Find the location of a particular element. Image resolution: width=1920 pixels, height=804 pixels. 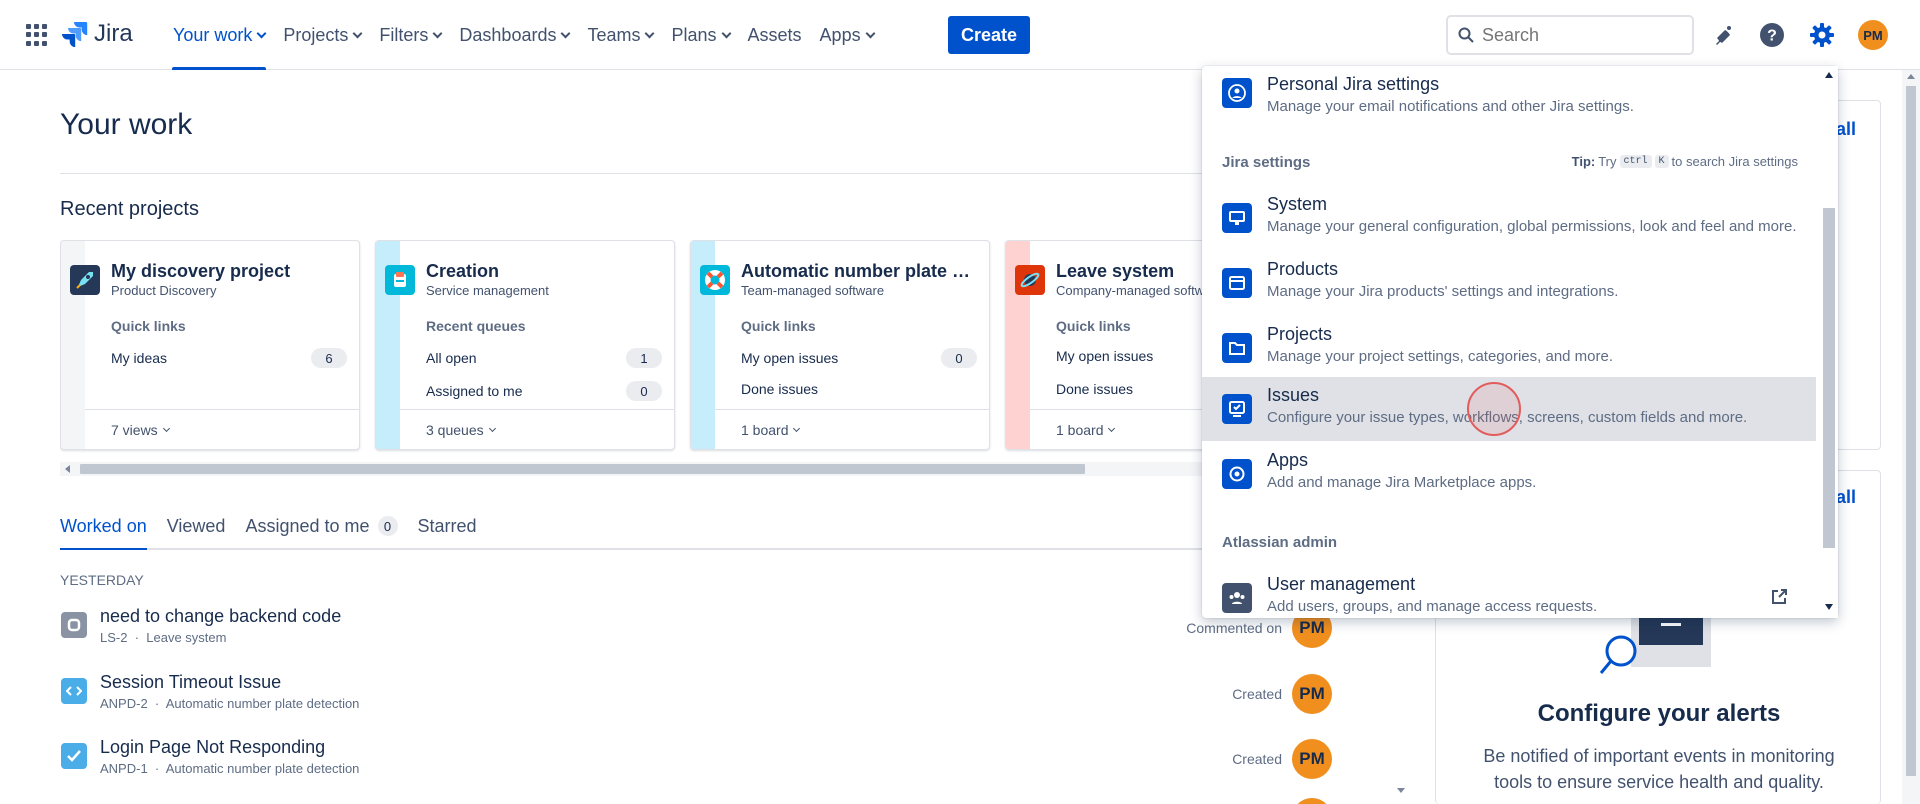

section-header-atlassian-admin: Atlassian admin is located at coordinates (1280, 542).